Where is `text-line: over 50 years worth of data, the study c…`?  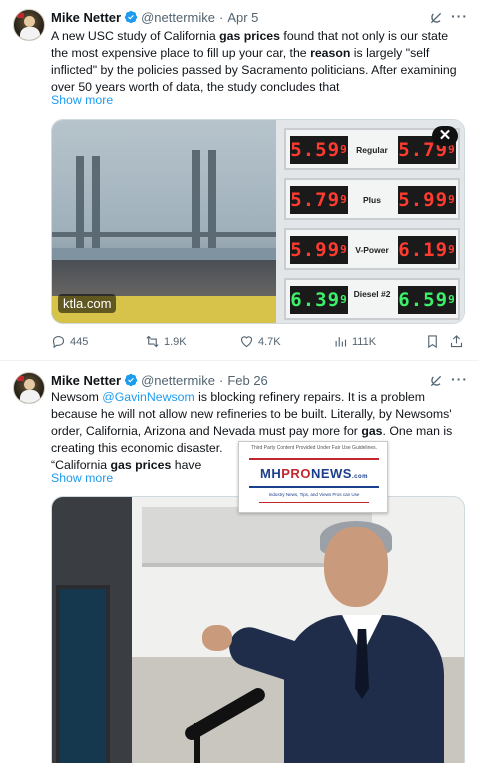 text-line: over 50 years worth of data, the study c… is located at coordinates (195, 87).